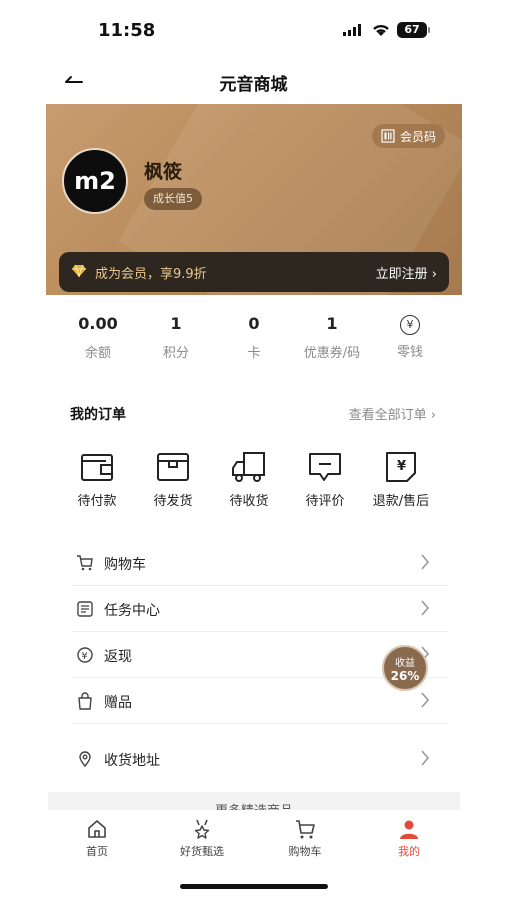 The height and width of the screenshot is (900, 507). What do you see at coordinates (248, 467) in the screenshot?
I see `truck-icon` at bounding box center [248, 467].